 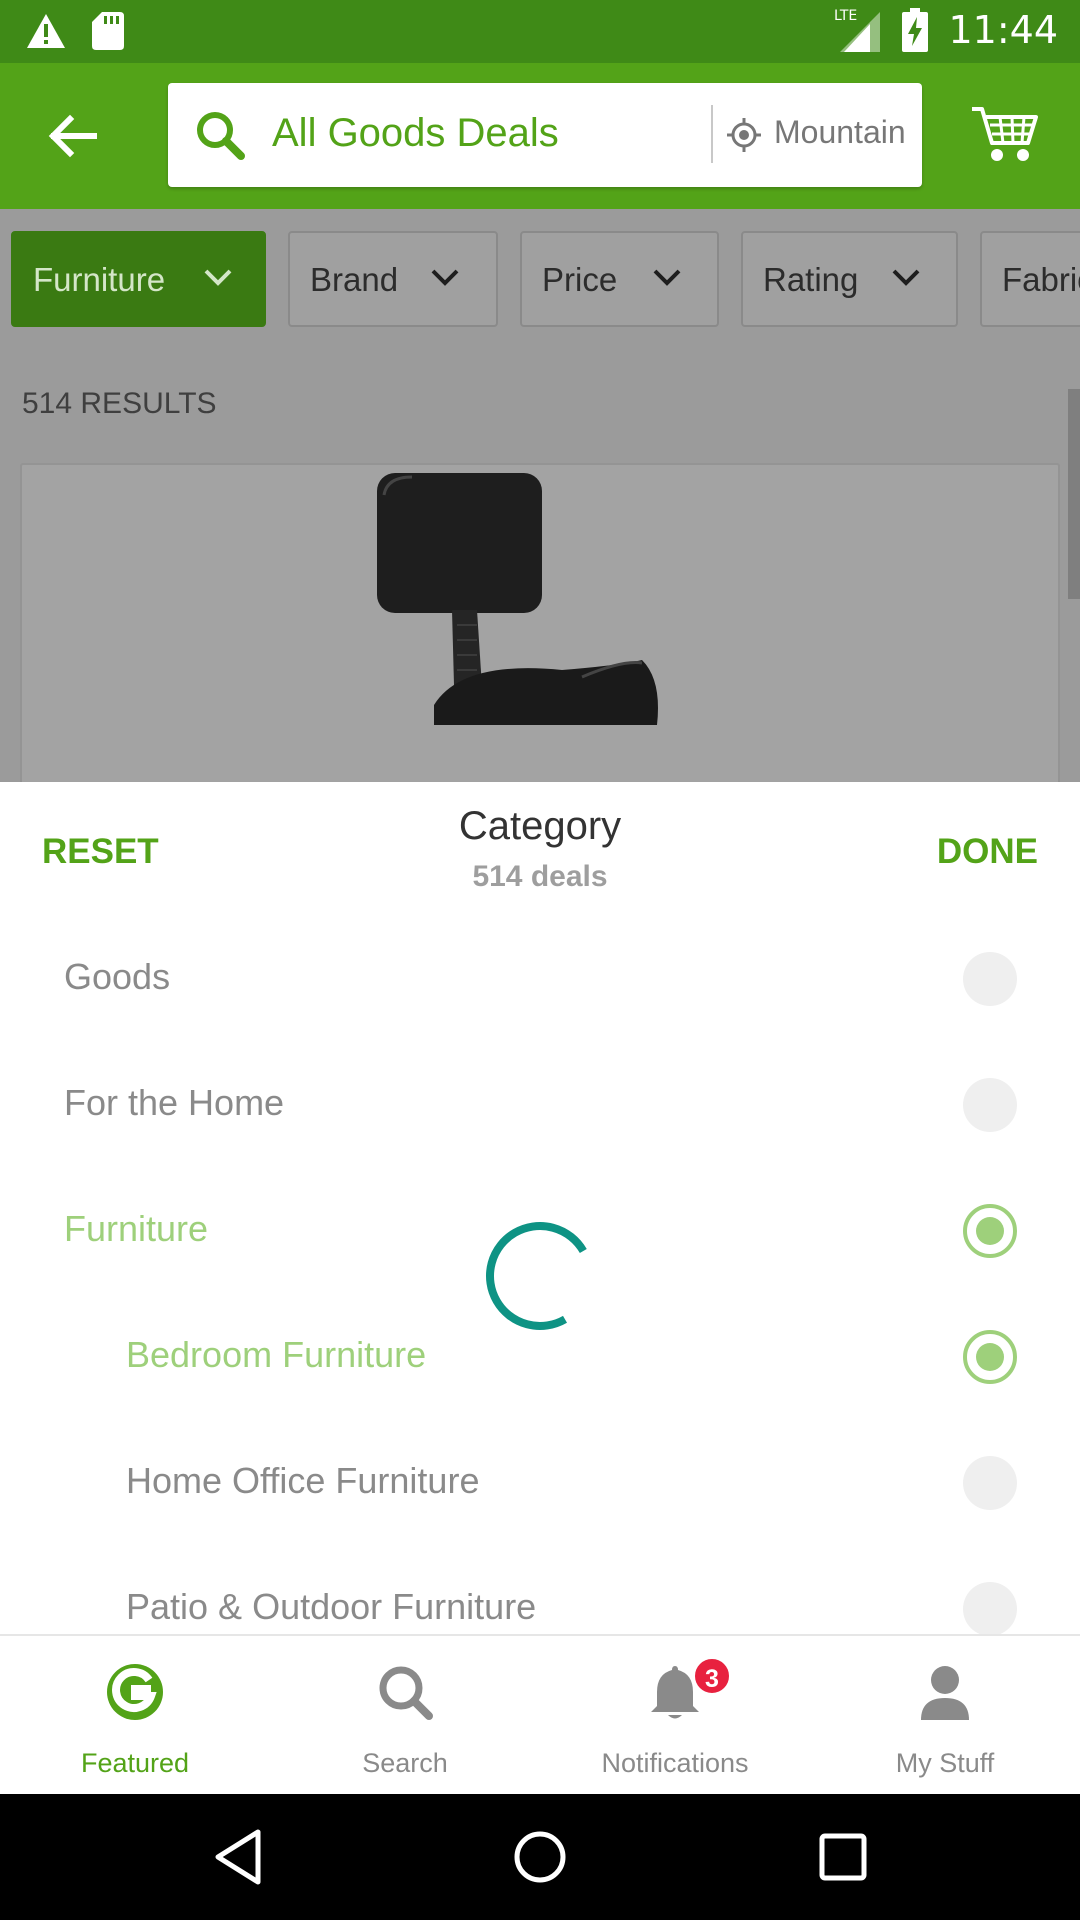 I want to click on bottom-navigation: Featured Search 3 Notifications My Stuff, so click(x=540, y=1714).